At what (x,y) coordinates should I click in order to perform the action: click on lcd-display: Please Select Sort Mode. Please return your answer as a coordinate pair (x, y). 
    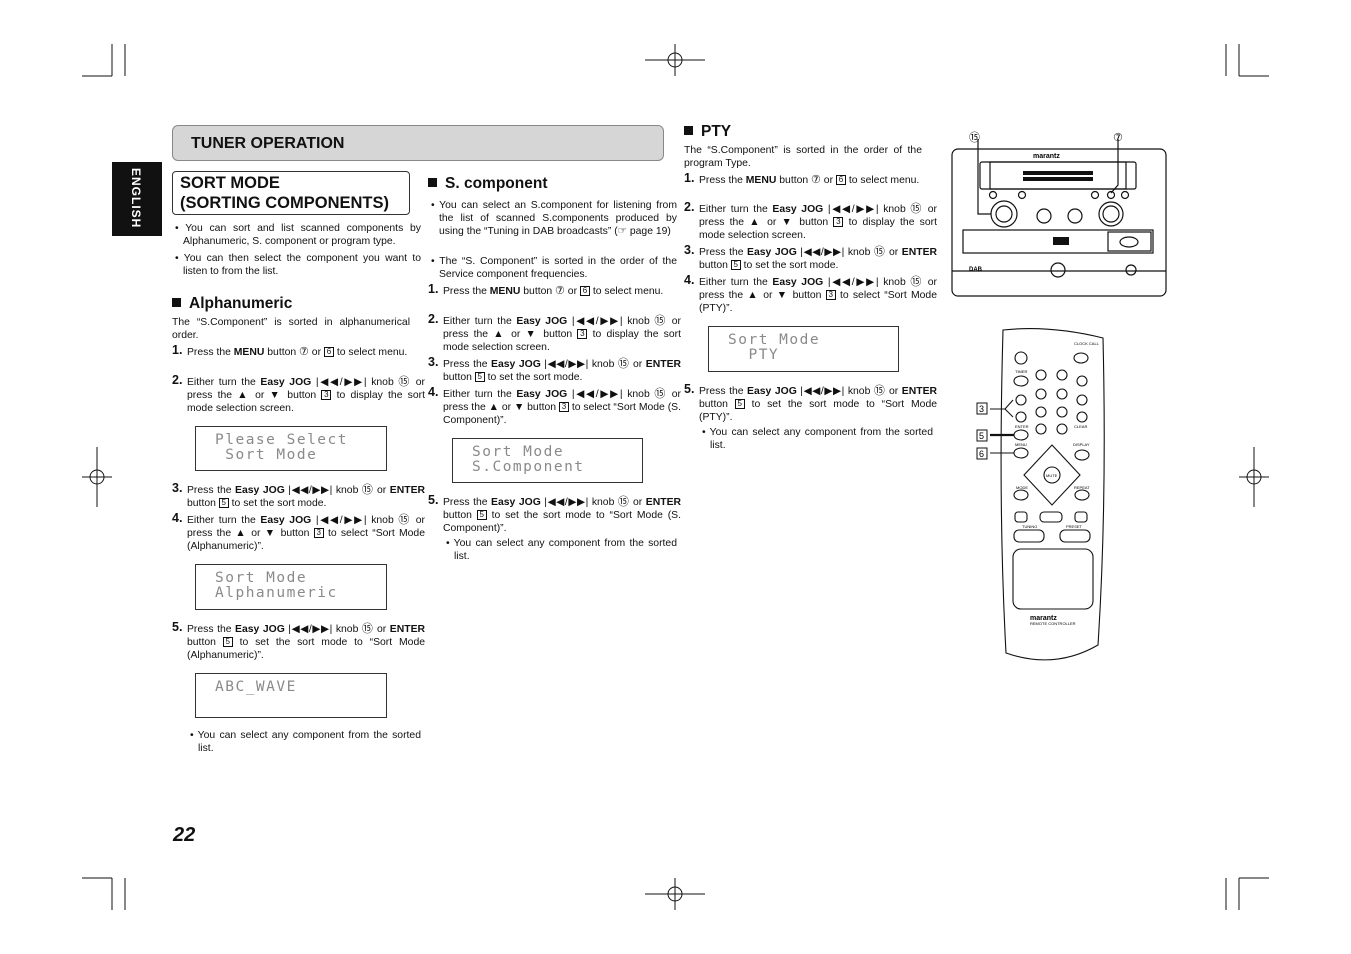
    Looking at the image, I should click on (291, 448).